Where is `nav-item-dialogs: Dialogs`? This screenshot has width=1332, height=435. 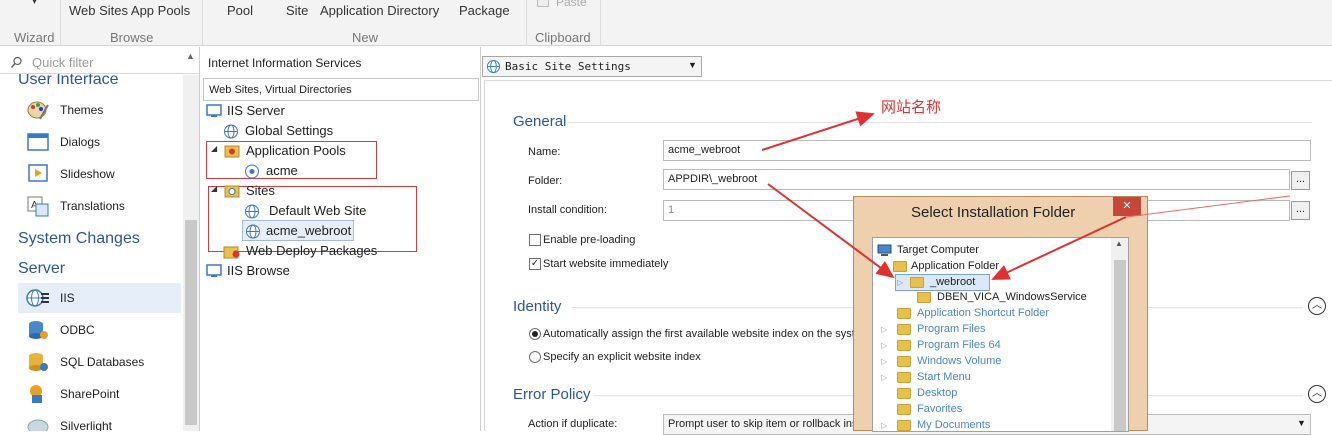 nav-item-dialogs: Dialogs is located at coordinates (99, 142).